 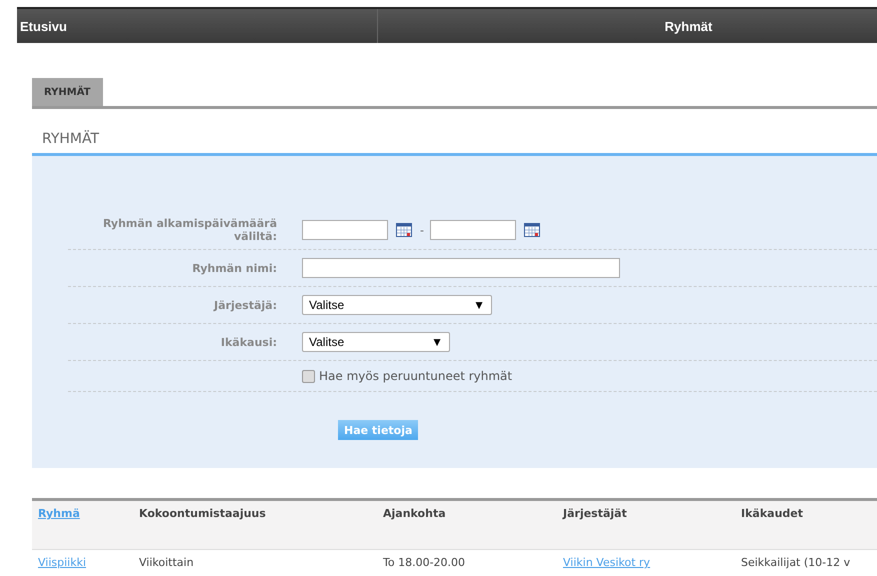 I want to click on field-label: Ikäkausi:, so click(x=249, y=342).